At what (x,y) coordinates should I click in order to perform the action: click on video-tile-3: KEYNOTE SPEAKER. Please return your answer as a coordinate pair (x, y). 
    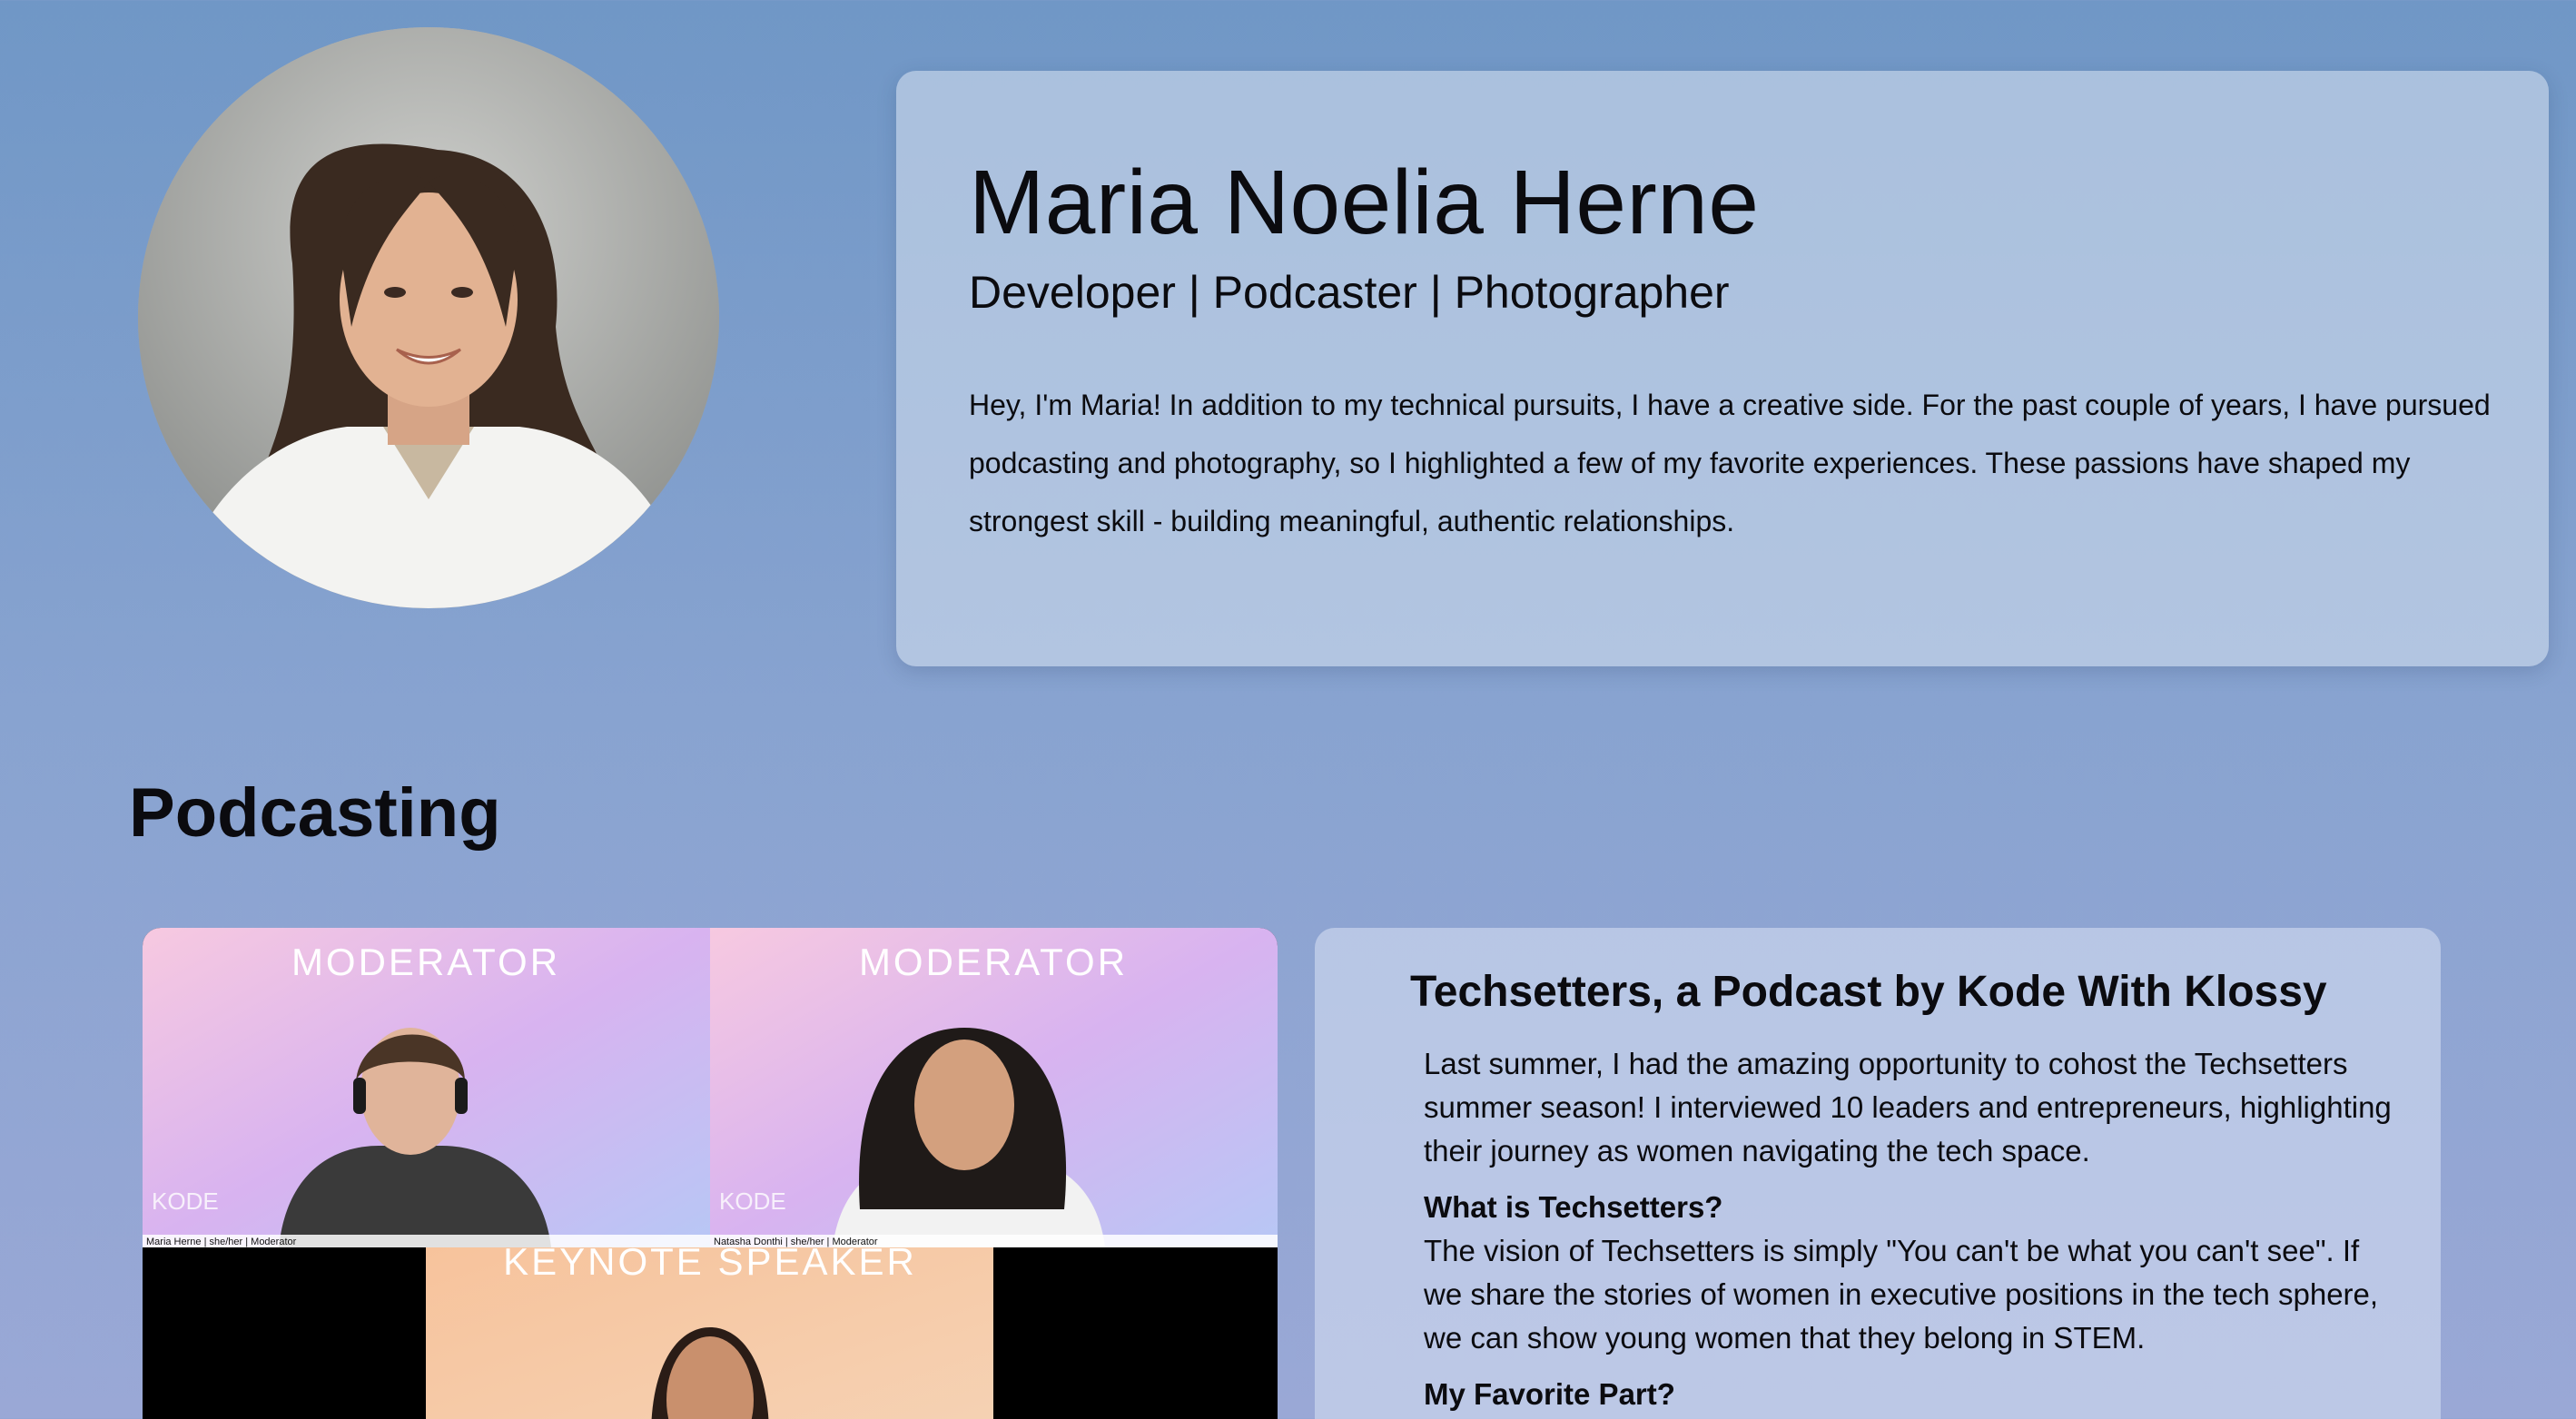
    Looking at the image, I should click on (709, 1329).